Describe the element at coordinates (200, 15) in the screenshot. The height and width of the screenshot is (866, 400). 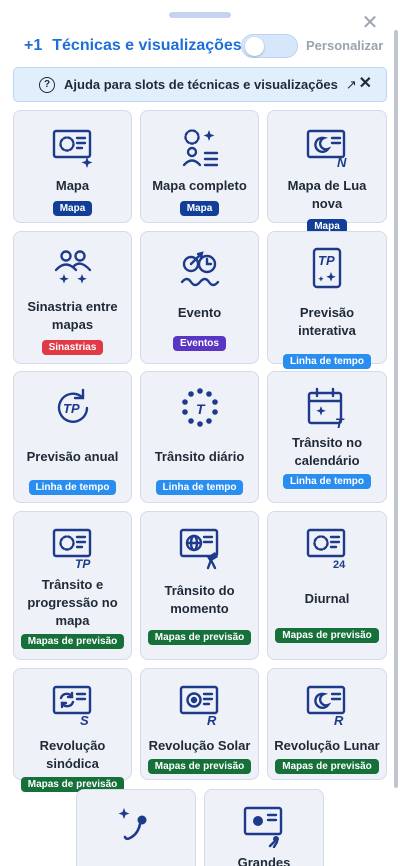
I see `drag-handle` at that location.